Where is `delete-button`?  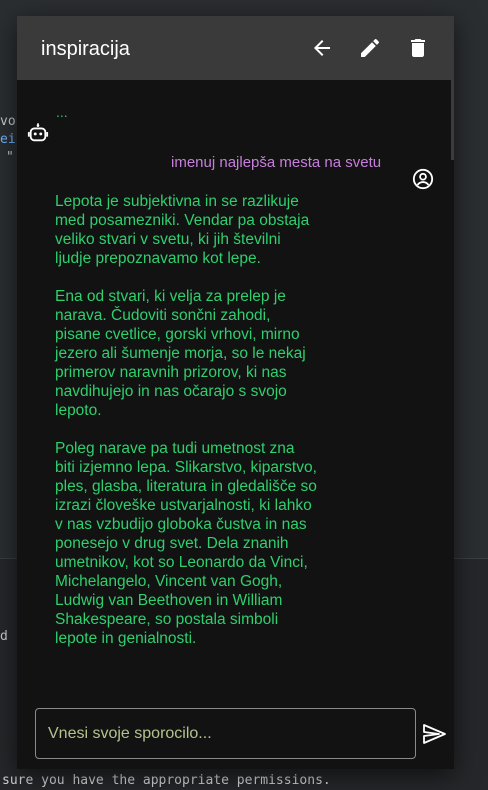
delete-button is located at coordinates (418, 48).